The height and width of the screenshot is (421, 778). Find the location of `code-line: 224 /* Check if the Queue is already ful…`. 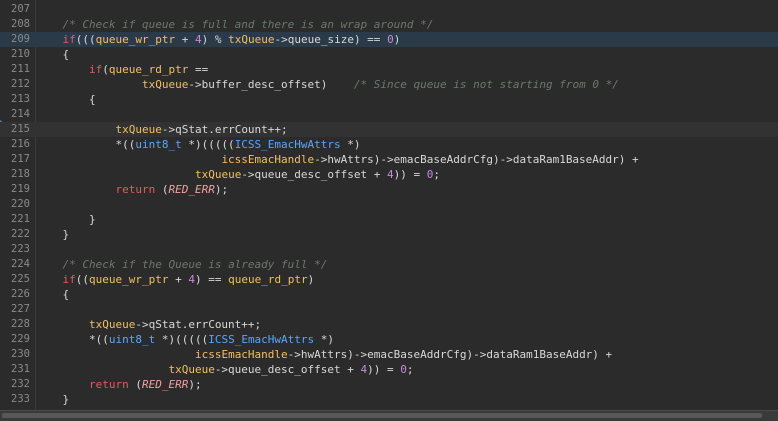

code-line: 224 /* Check if the Queue is already ful… is located at coordinates (389, 264).